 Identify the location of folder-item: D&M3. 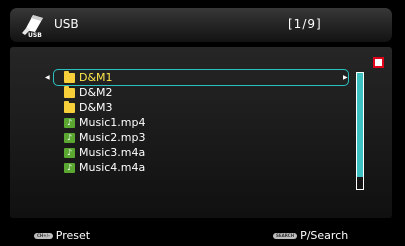
(100, 107).